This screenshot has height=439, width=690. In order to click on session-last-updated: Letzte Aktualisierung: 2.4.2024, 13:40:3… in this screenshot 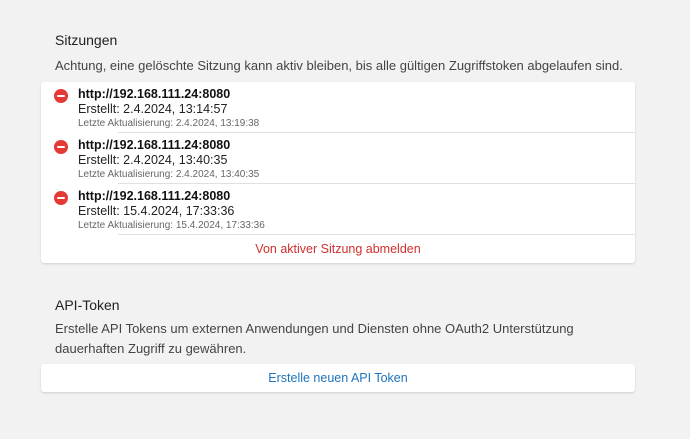, I will do `click(169, 174)`.